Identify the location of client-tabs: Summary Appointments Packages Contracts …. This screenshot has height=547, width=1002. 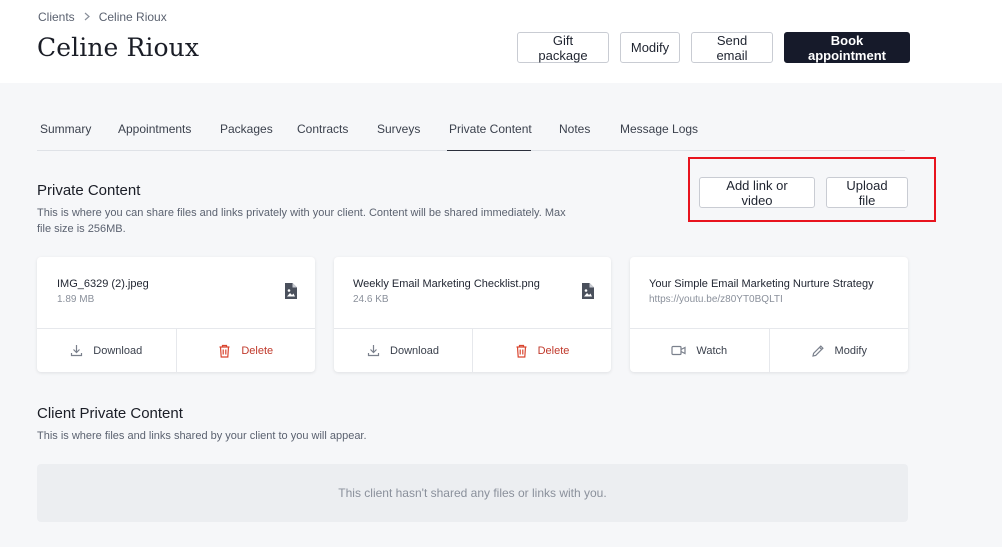
(471, 132).